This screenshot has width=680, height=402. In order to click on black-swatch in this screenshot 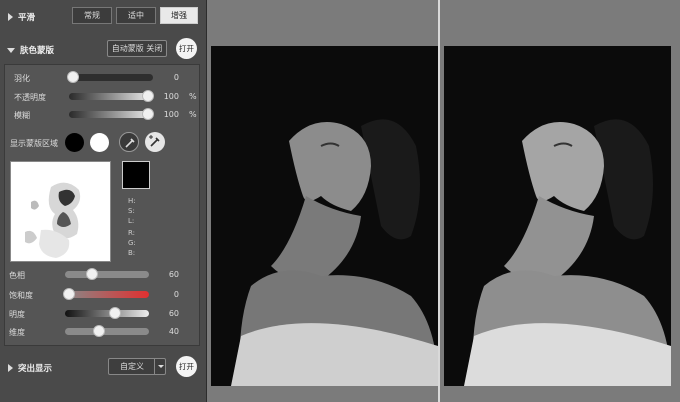, I will do `click(74, 142)`.